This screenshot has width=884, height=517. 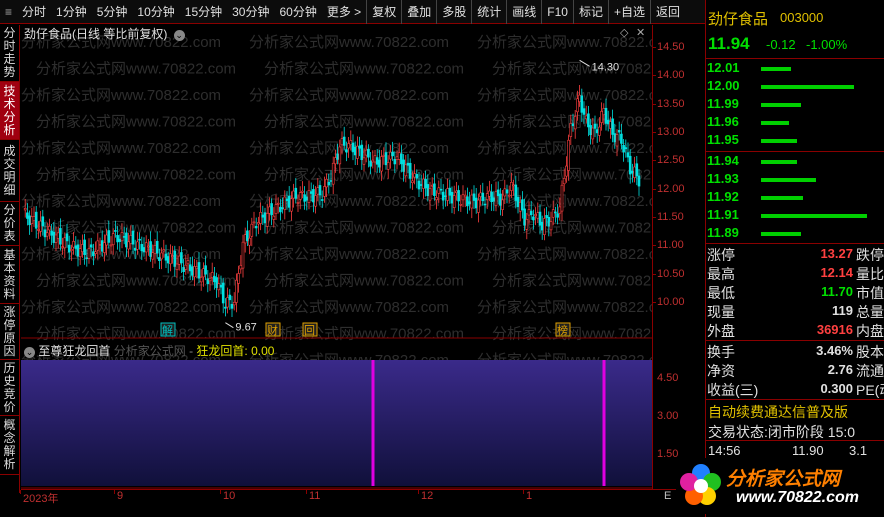 What do you see at coordinates (795, 216) in the screenshot?
I see `bid-row: 11.91` at bounding box center [795, 216].